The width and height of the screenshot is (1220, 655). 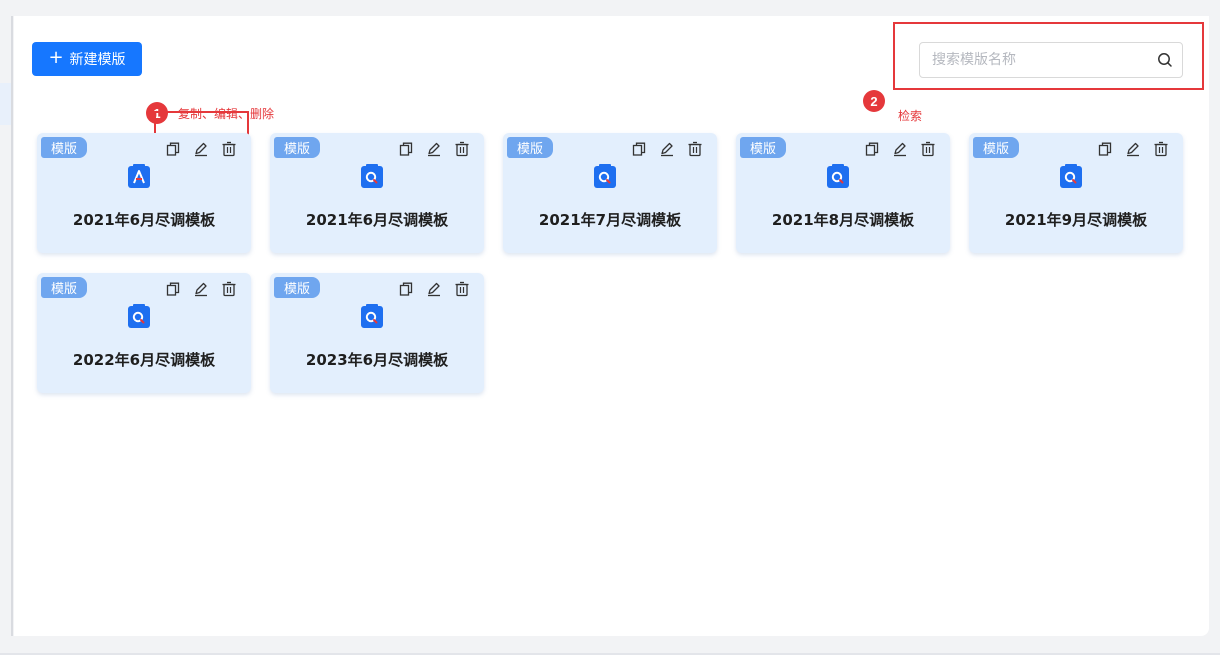 I want to click on template-title: 2021年8月尽调模板, so click(x=843, y=220).